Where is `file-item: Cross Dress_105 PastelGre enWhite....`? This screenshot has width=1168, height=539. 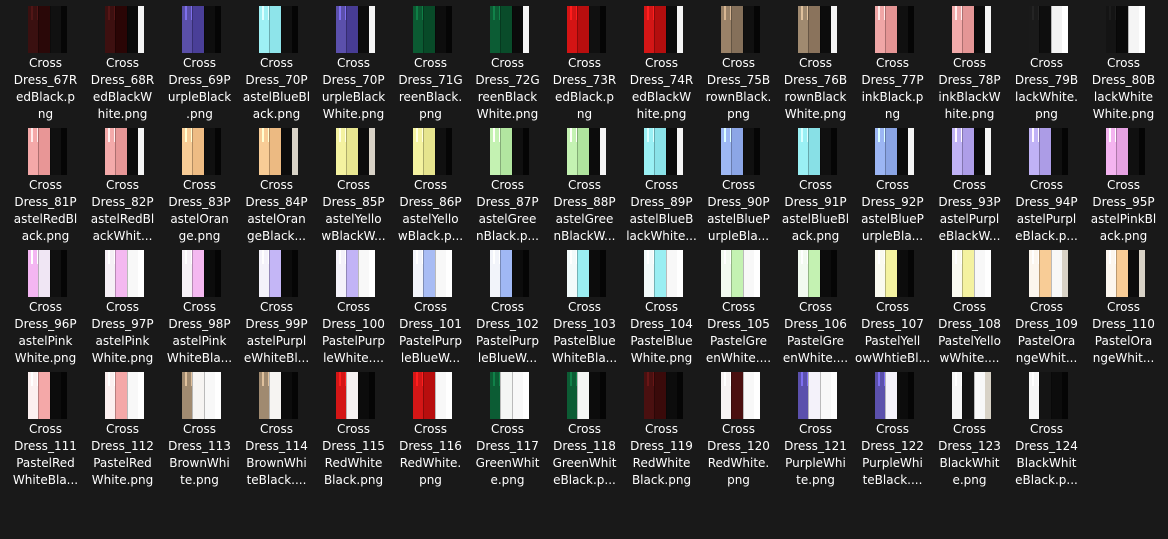
file-item: Cross Dress_105 PastelGre enWhite.... is located at coordinates (738, 304).